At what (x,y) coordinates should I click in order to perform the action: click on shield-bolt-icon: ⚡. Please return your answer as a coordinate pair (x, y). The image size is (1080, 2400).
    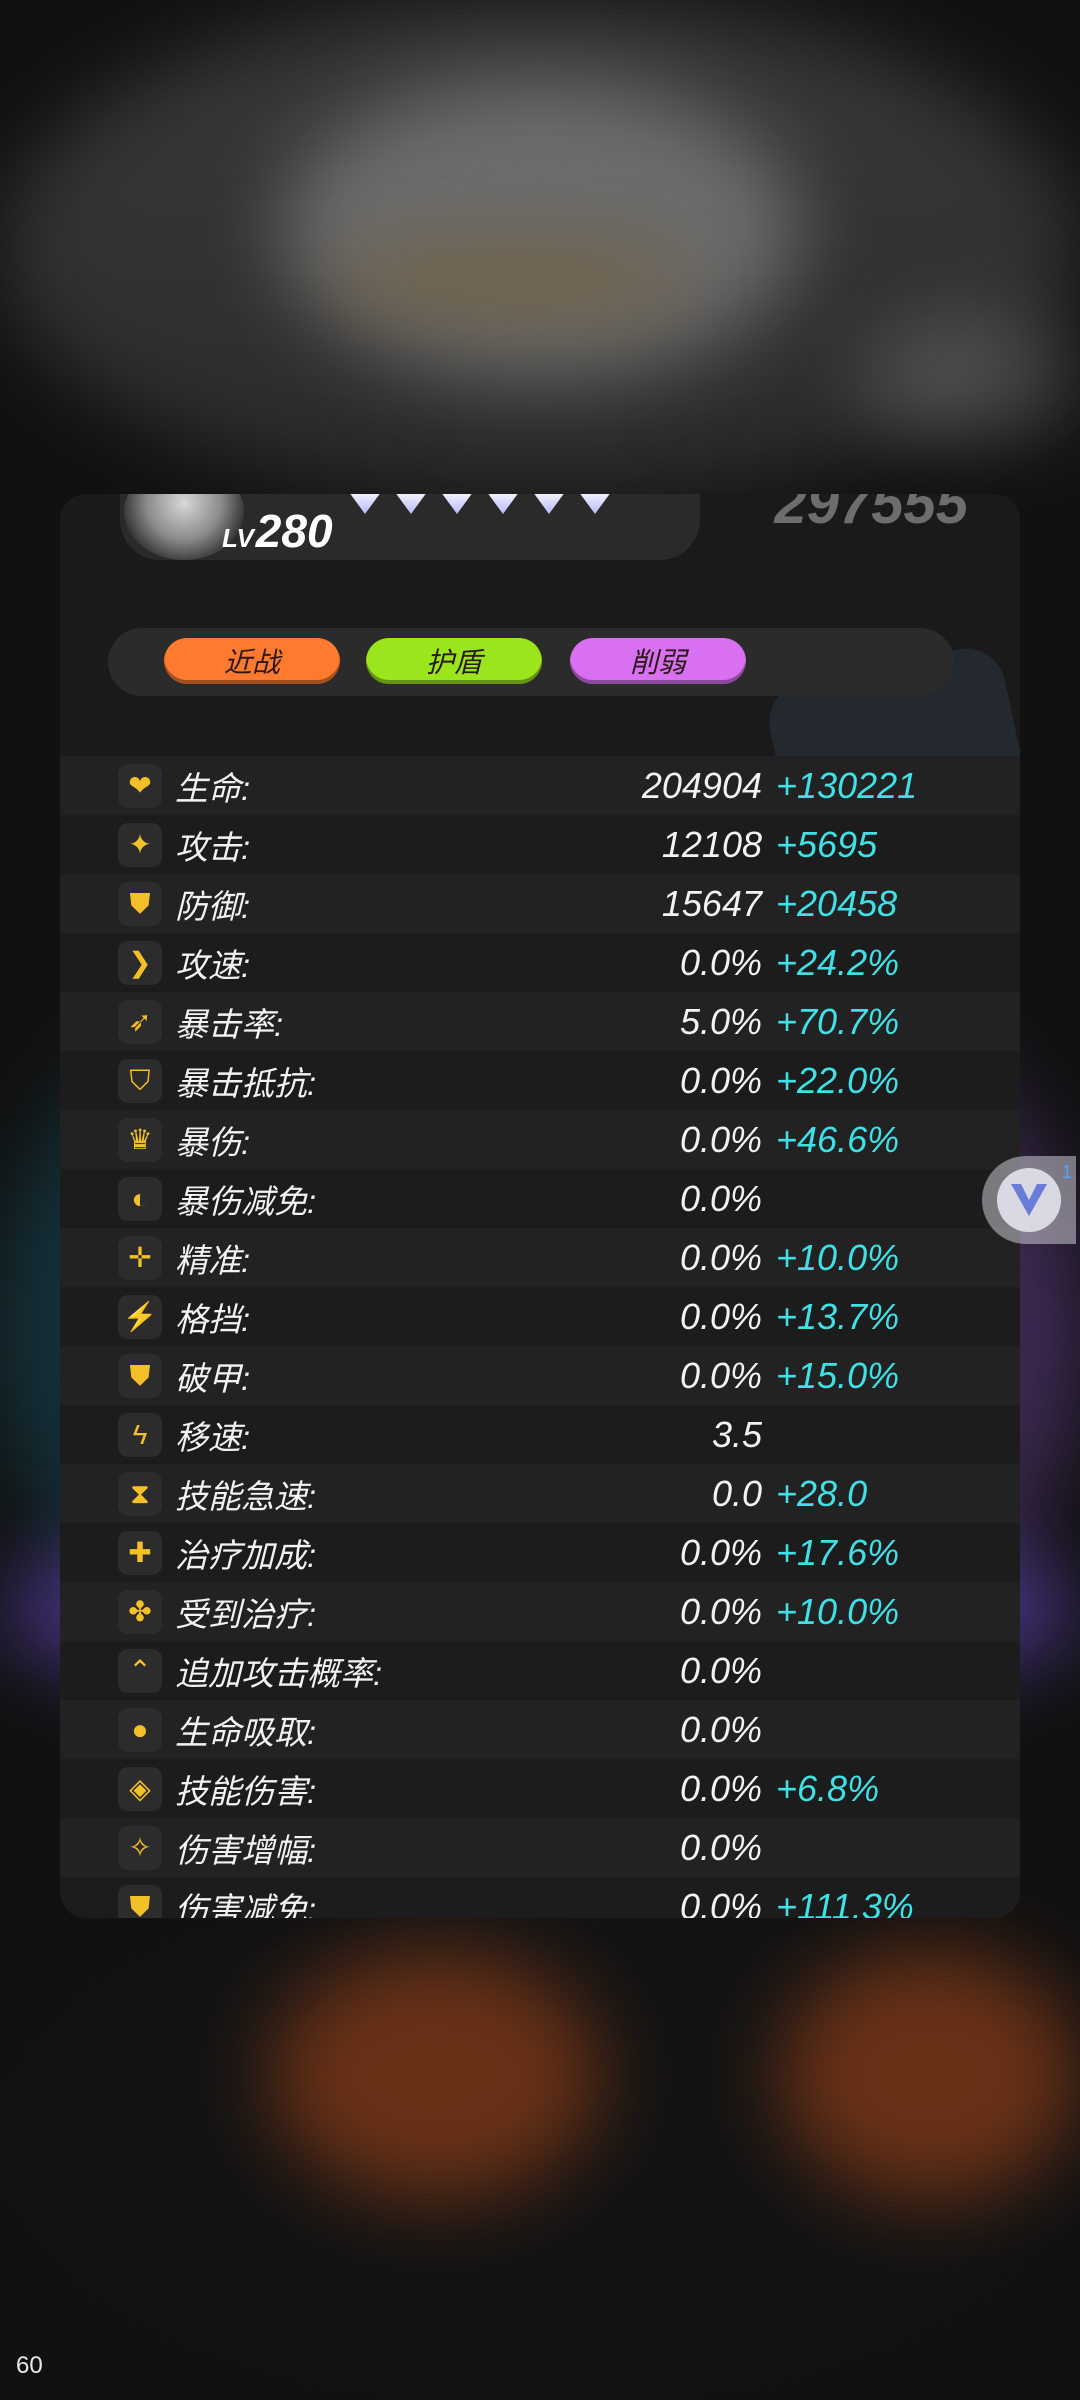
    Looking at the image, I should click on (140, 1316).